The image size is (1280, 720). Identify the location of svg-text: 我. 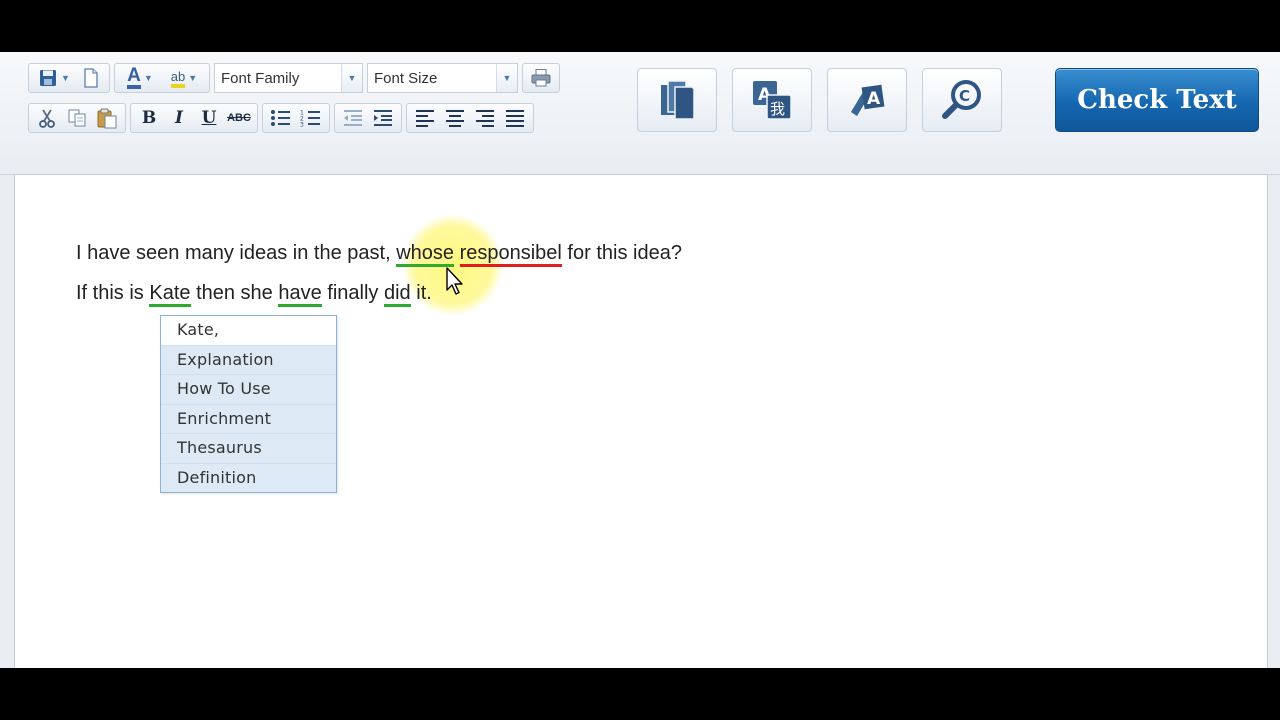
(777, 109).